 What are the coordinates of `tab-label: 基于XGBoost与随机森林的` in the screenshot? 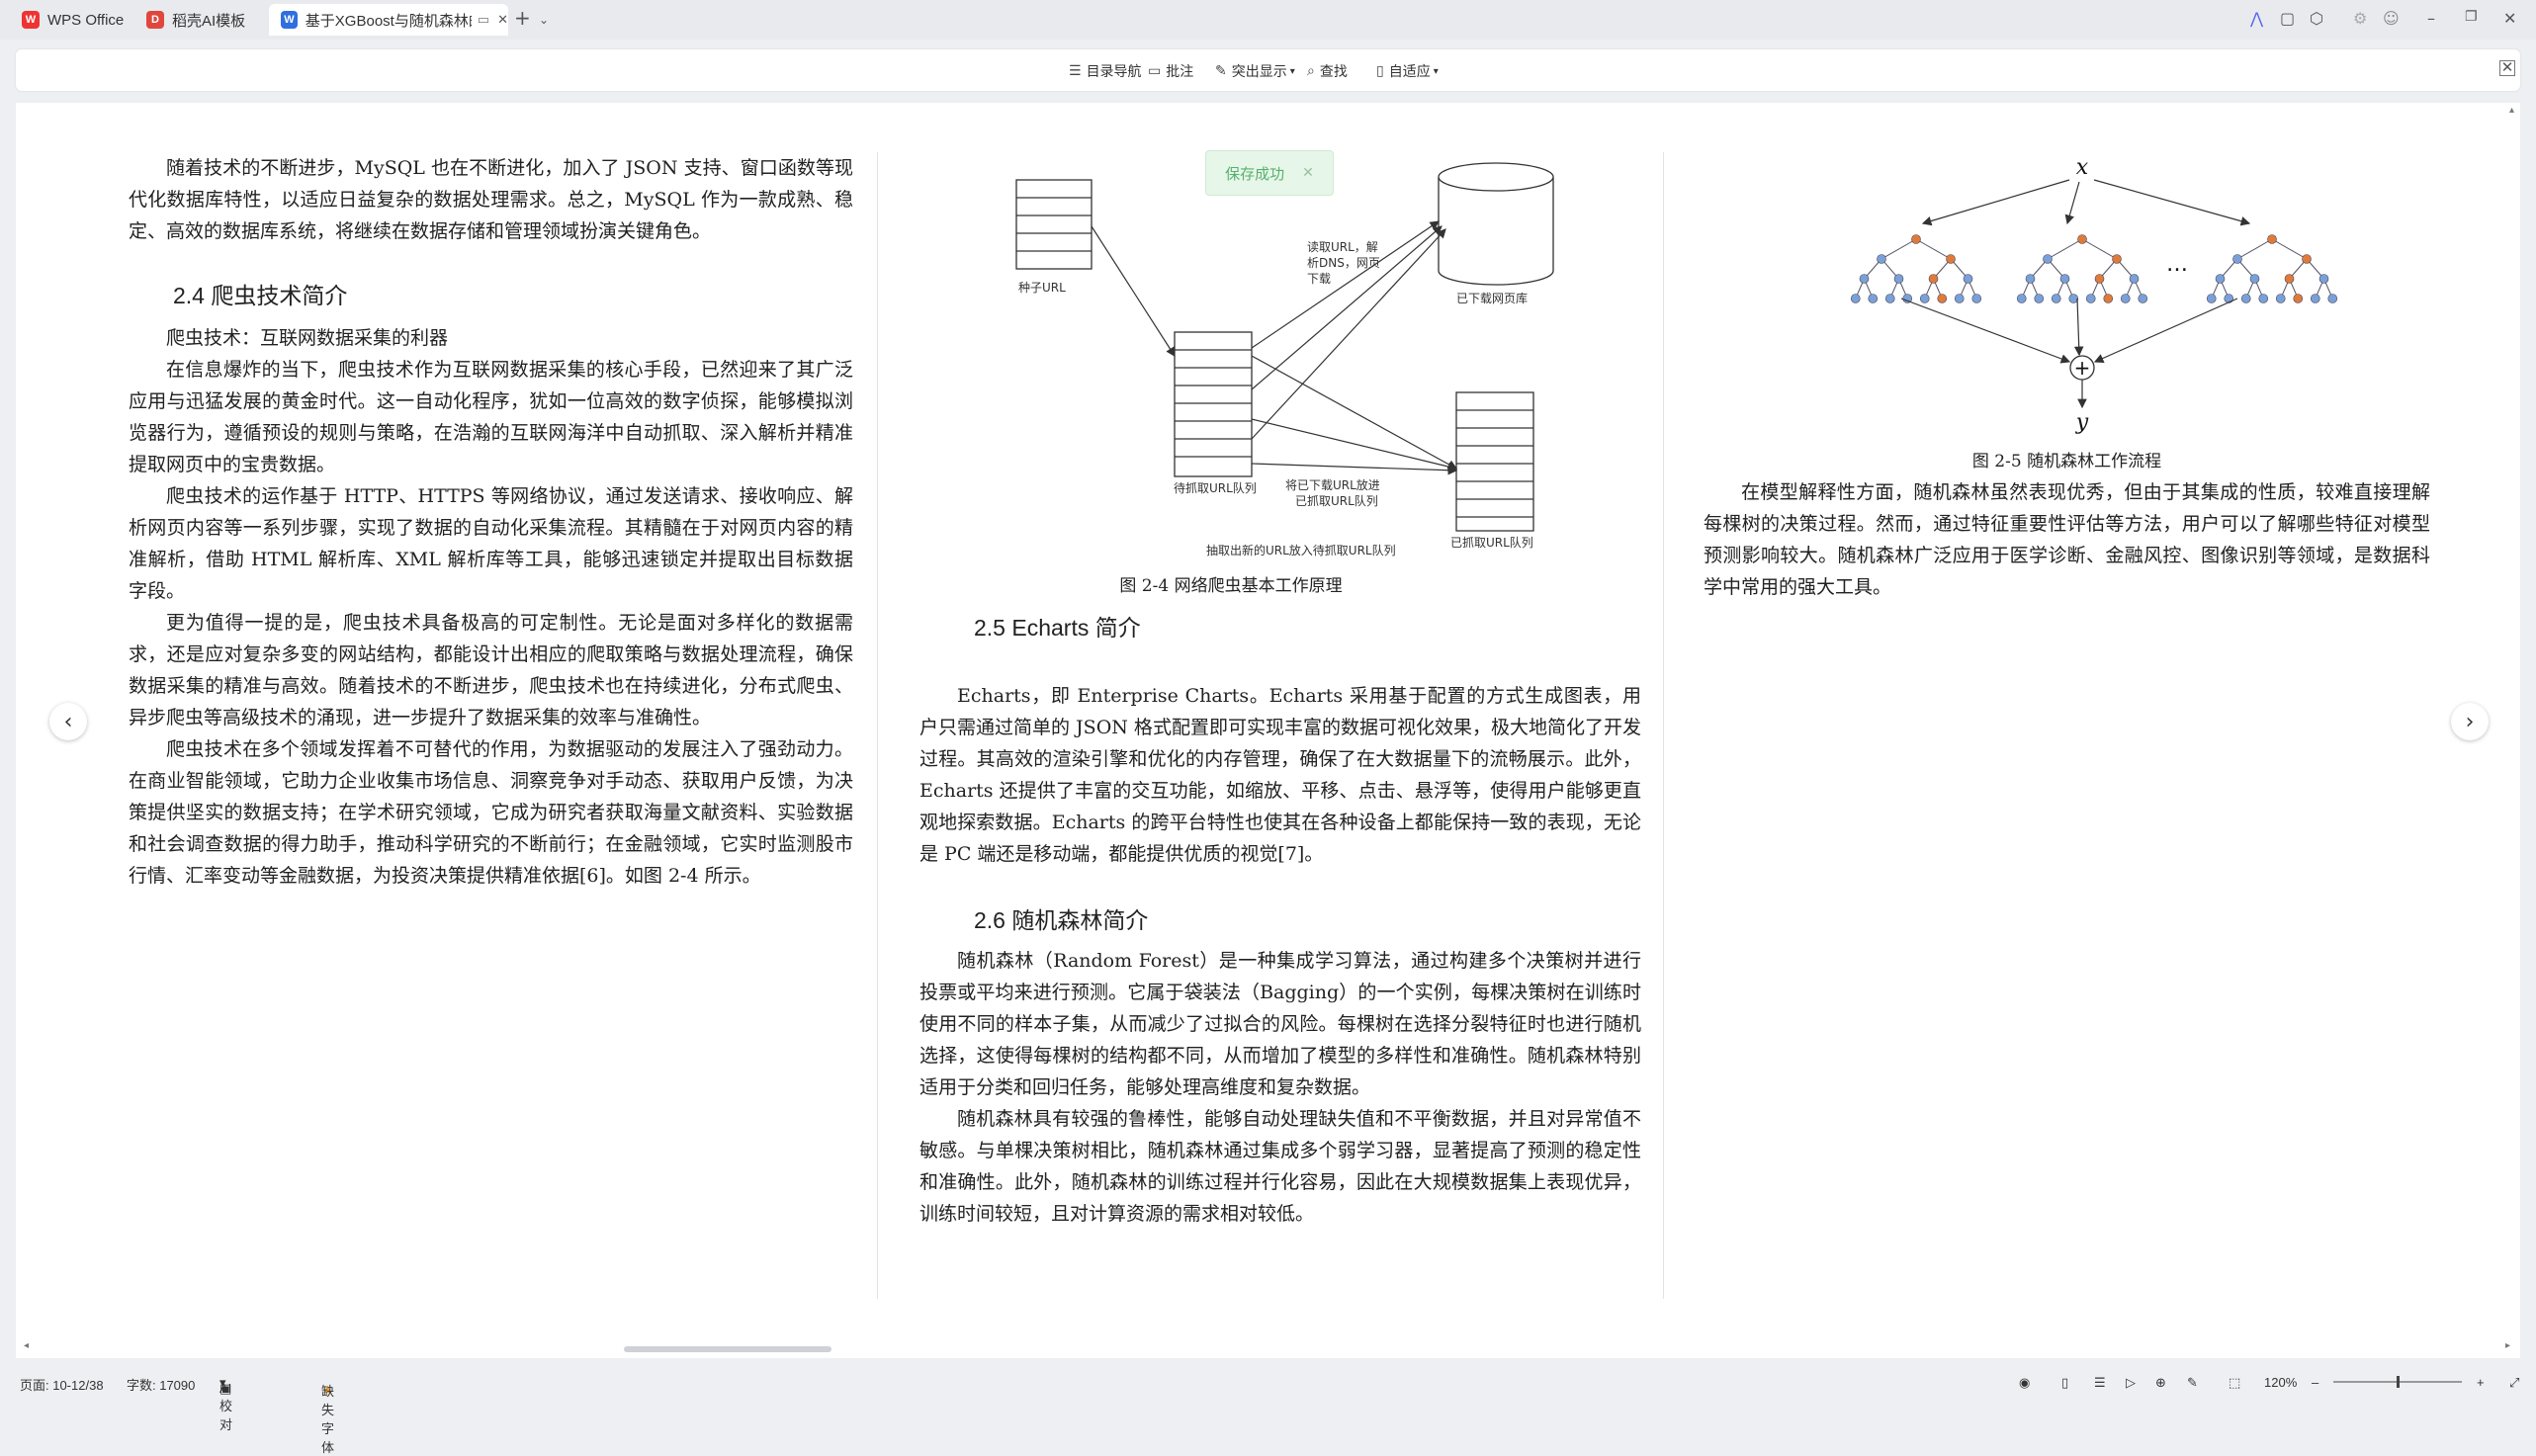 It's located at (389, 21).